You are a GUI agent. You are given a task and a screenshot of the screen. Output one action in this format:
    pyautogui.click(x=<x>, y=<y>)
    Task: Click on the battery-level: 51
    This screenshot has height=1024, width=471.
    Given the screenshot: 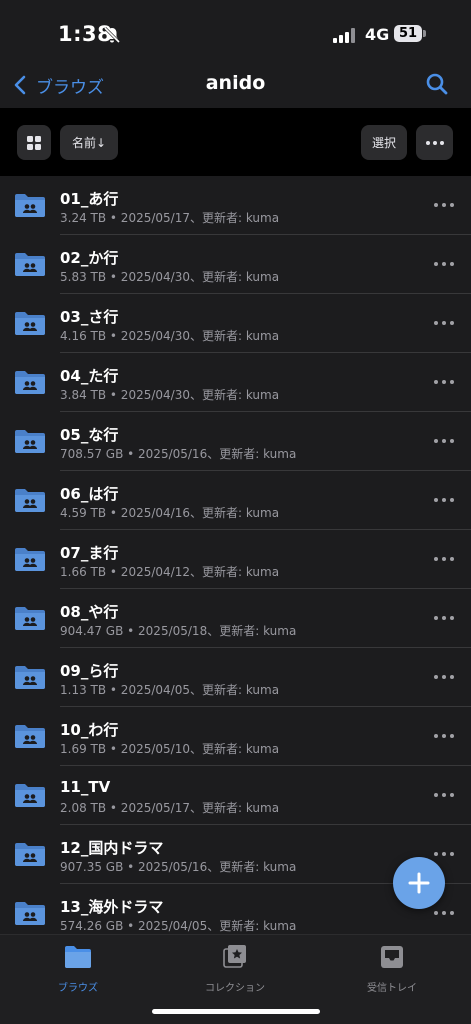 What is the action you would take?
    pyautogui.click(x=408, y=33)
    